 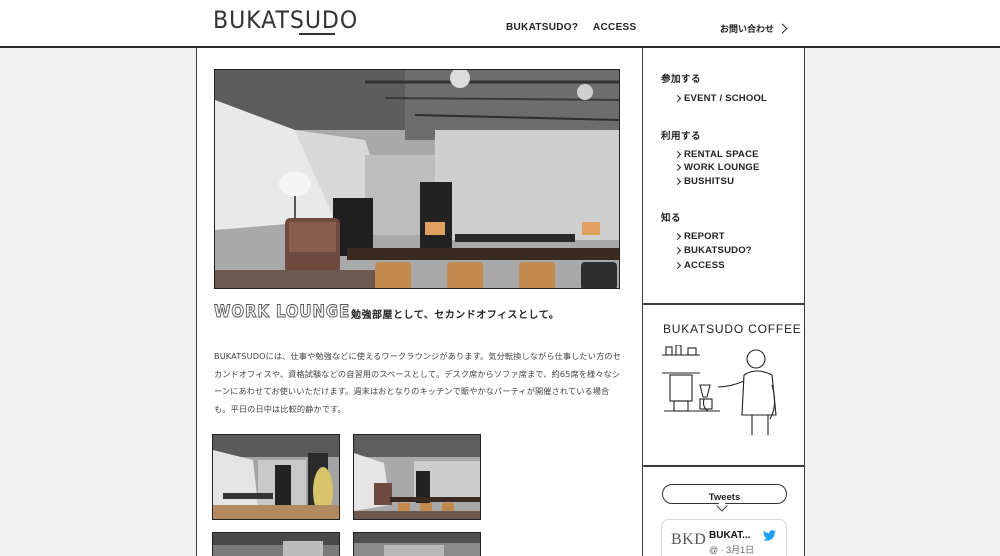 I want to click on sidebar, so click(x=724, y=302).